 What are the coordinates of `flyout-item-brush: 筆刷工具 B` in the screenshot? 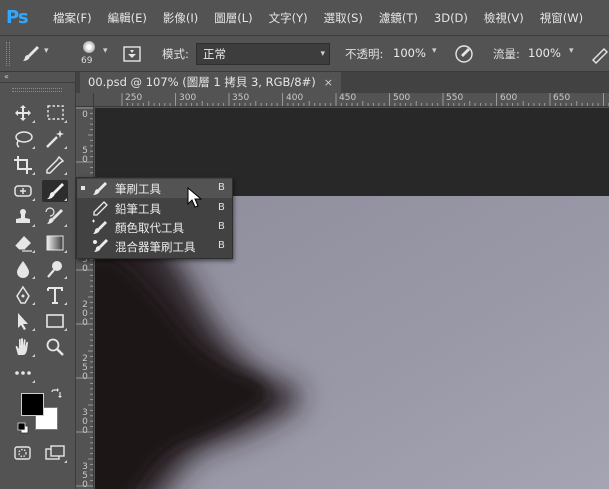 It's located at (154, 188).